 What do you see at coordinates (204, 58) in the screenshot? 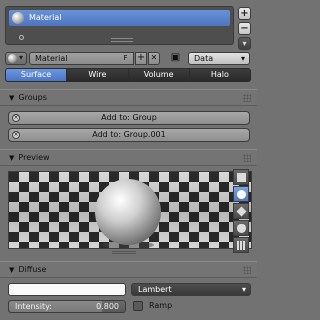
I see `link-target-value: Data` at bounding box center [204, 58].